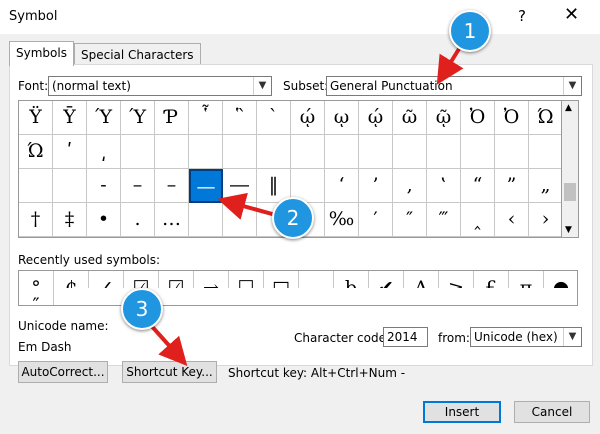 The image size is (600, 434). What do you see at coordinates (45, 347) in the screenshot?
I see `unicode-name-value: Em Dash` at bounding box center [45, 347].